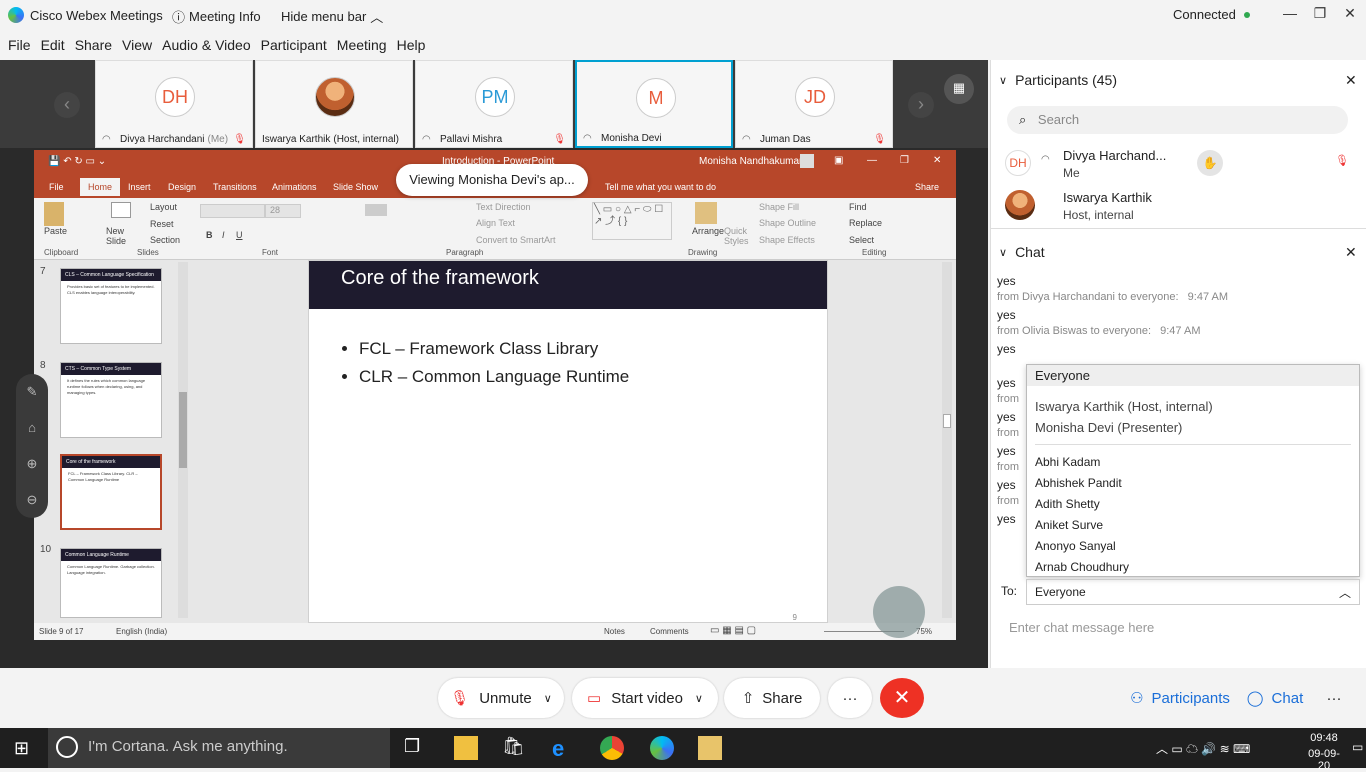  Describe the element at coordinates (1210, 163) in the screenshot. I see `raise-hand-icon: ✋` at that location.